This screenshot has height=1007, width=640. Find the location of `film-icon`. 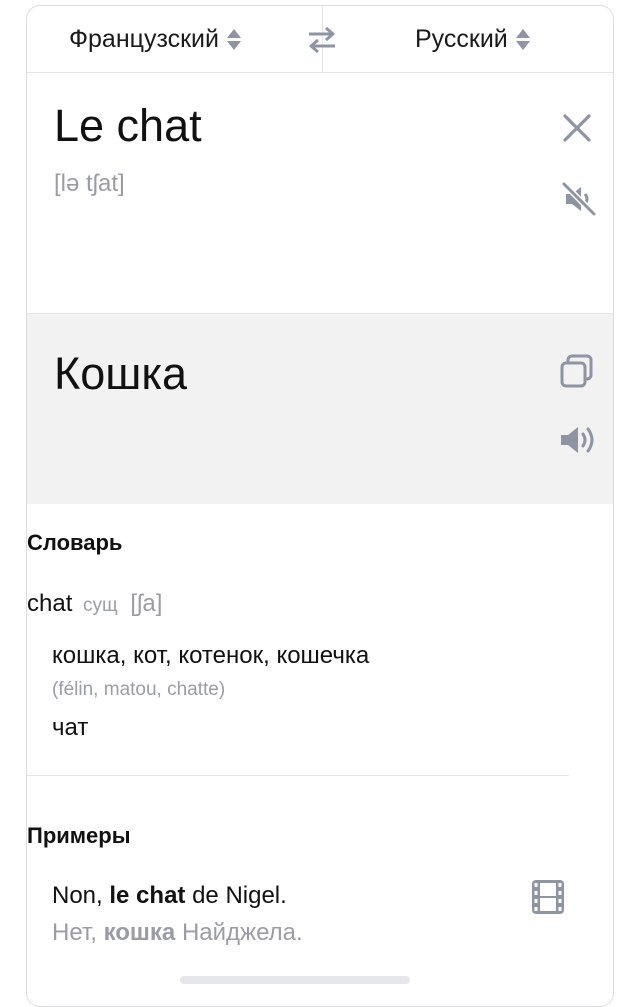

film-icon is located at coordinates (548, 897).